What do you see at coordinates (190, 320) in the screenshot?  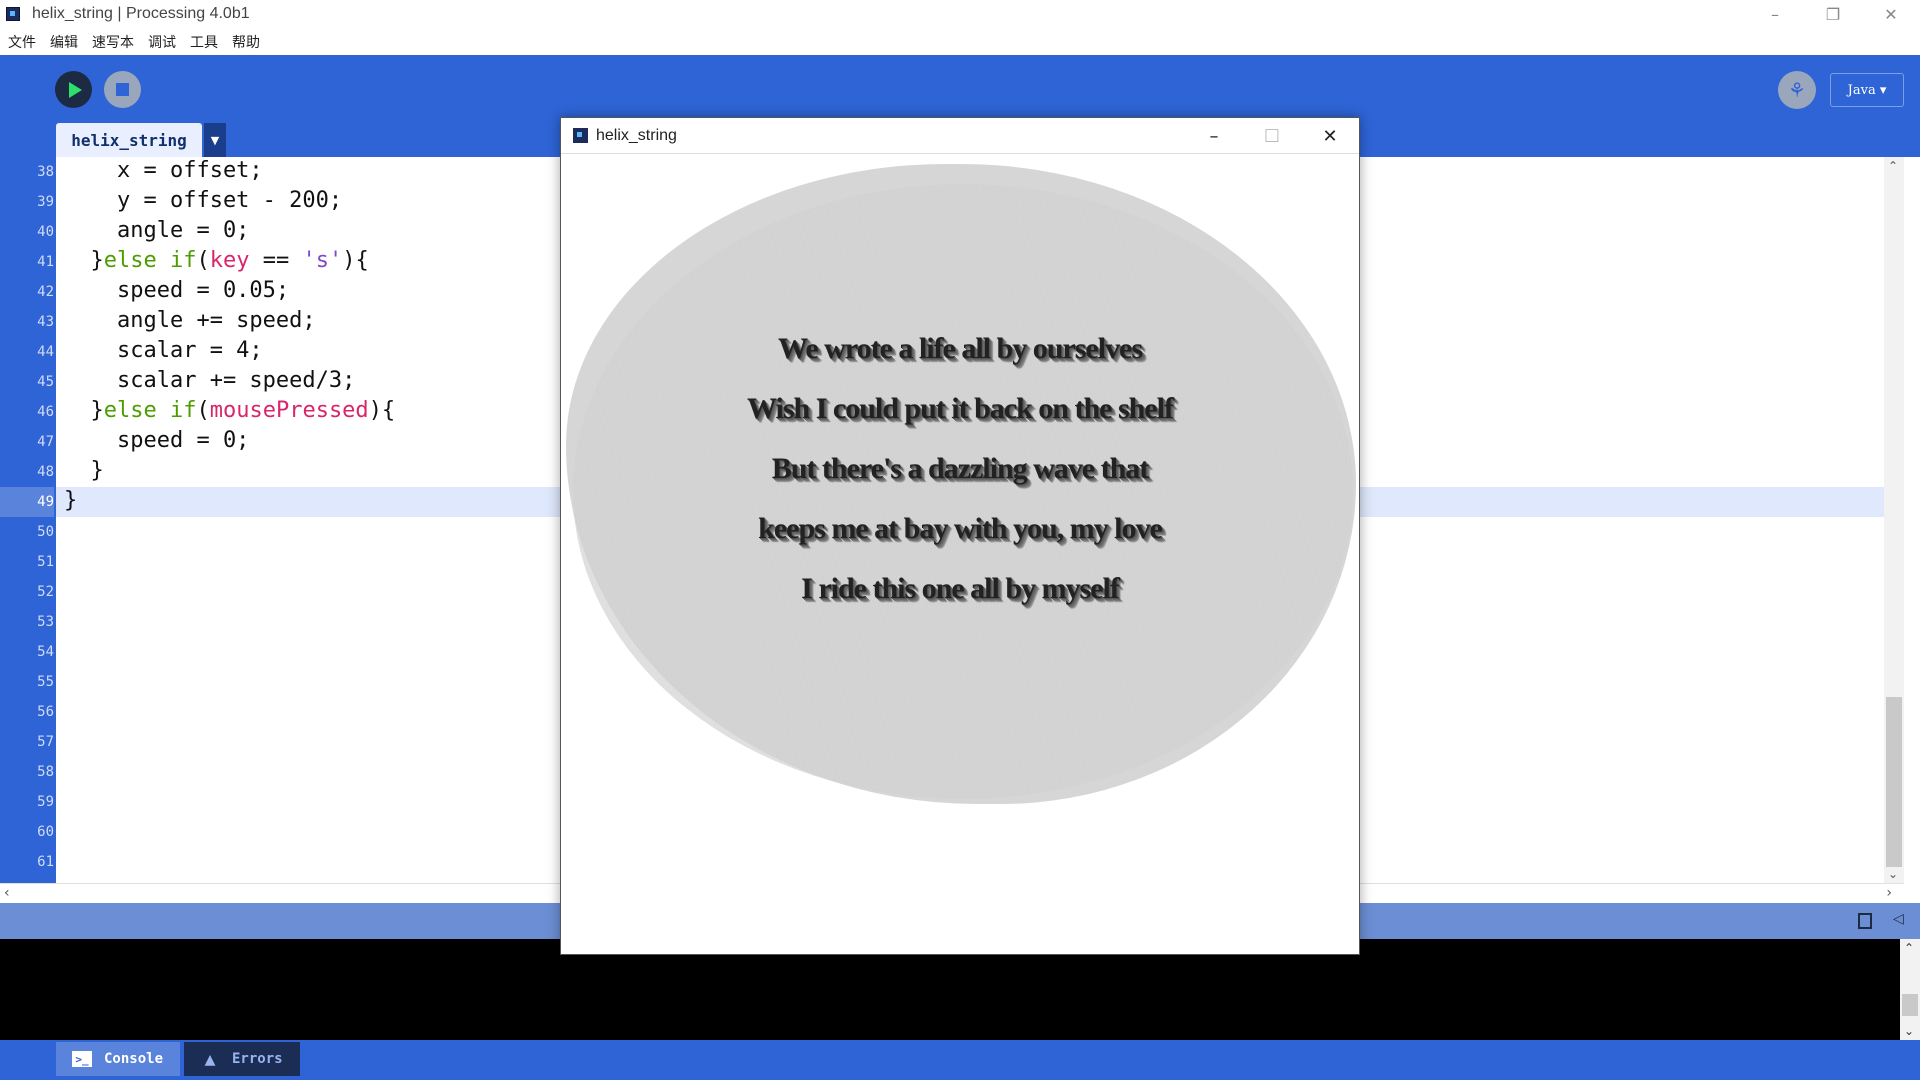 I see `code-line: angle += speed;` at bounding box center [190, 320].